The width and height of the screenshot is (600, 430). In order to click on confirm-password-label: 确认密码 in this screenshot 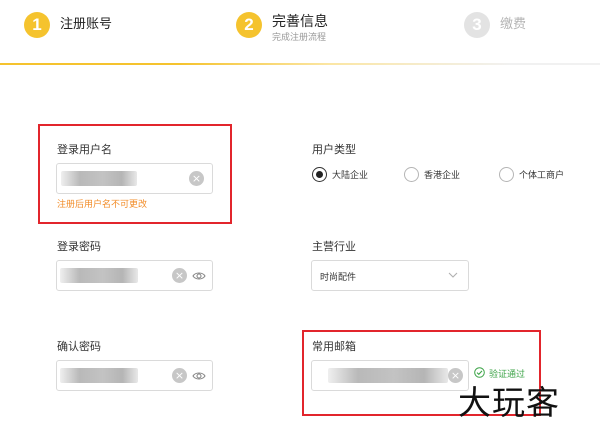, I will do `click(79, 346)`.